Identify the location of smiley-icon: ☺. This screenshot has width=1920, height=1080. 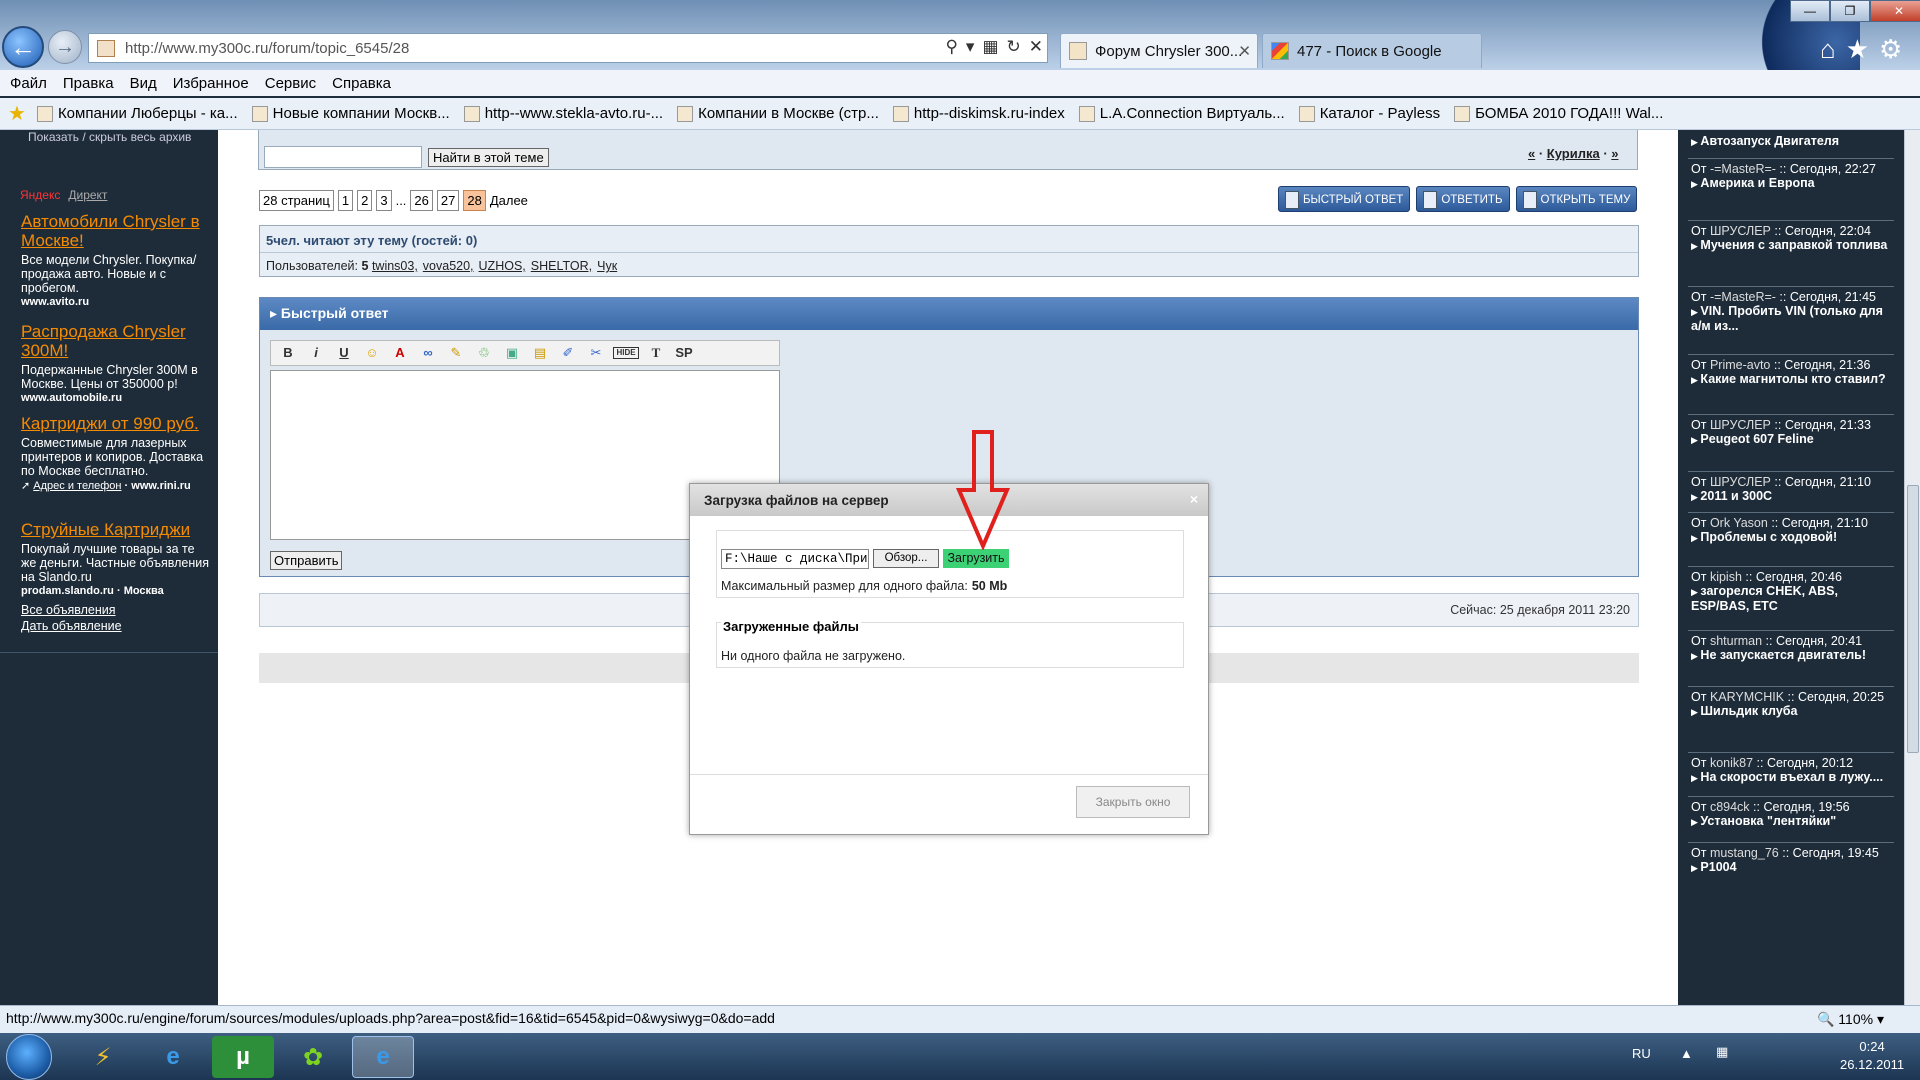
(372, 353).